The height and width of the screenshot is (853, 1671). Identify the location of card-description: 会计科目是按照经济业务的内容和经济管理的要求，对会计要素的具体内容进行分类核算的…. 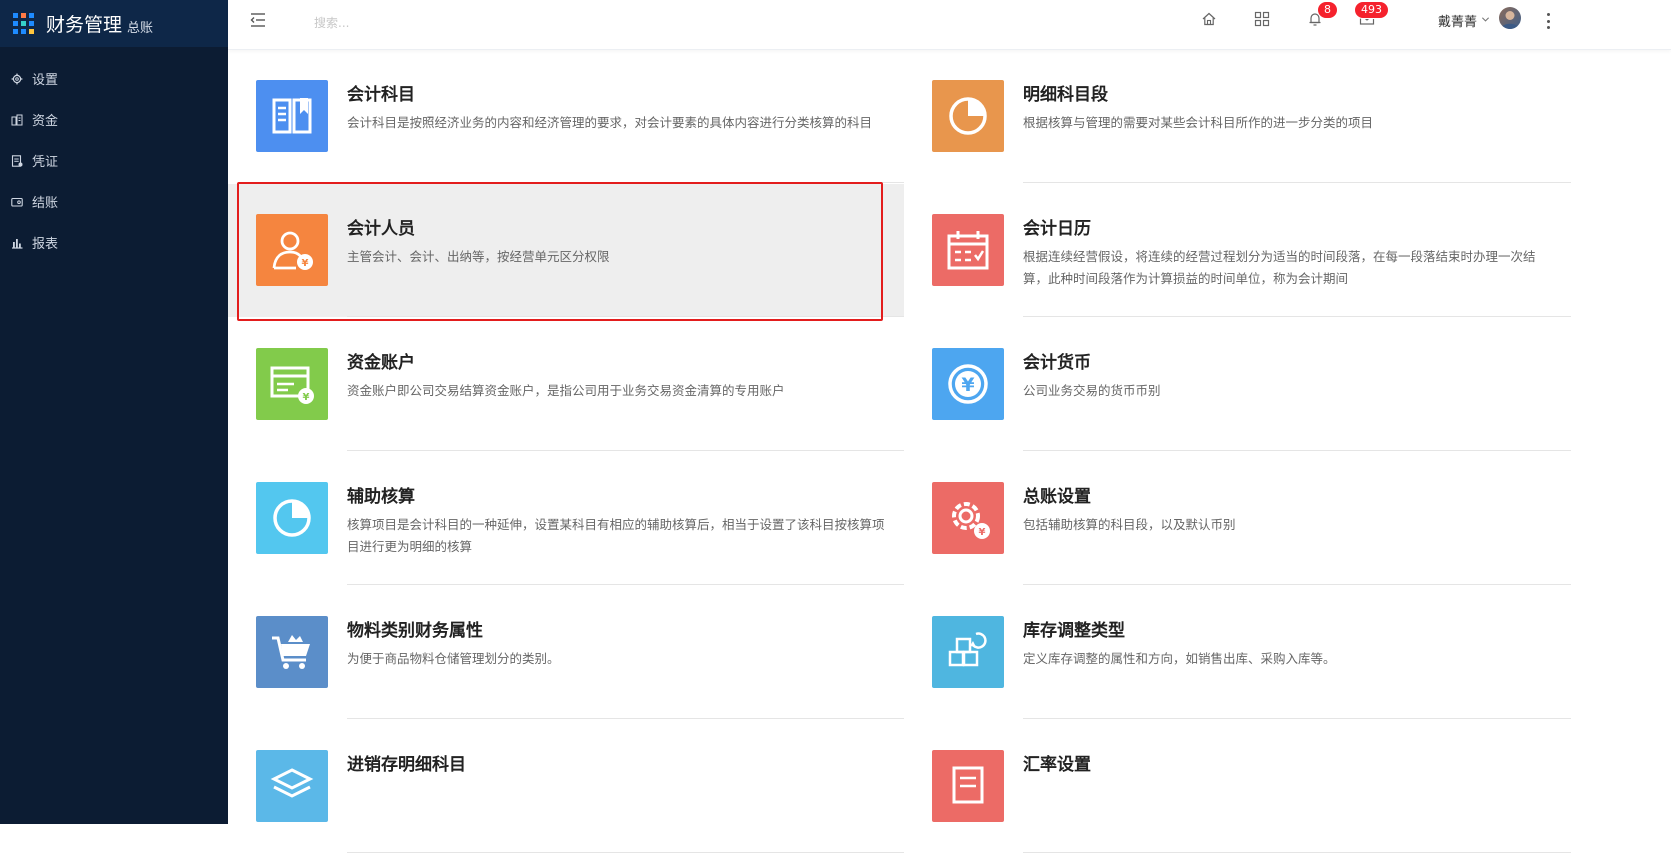
(610, 122).